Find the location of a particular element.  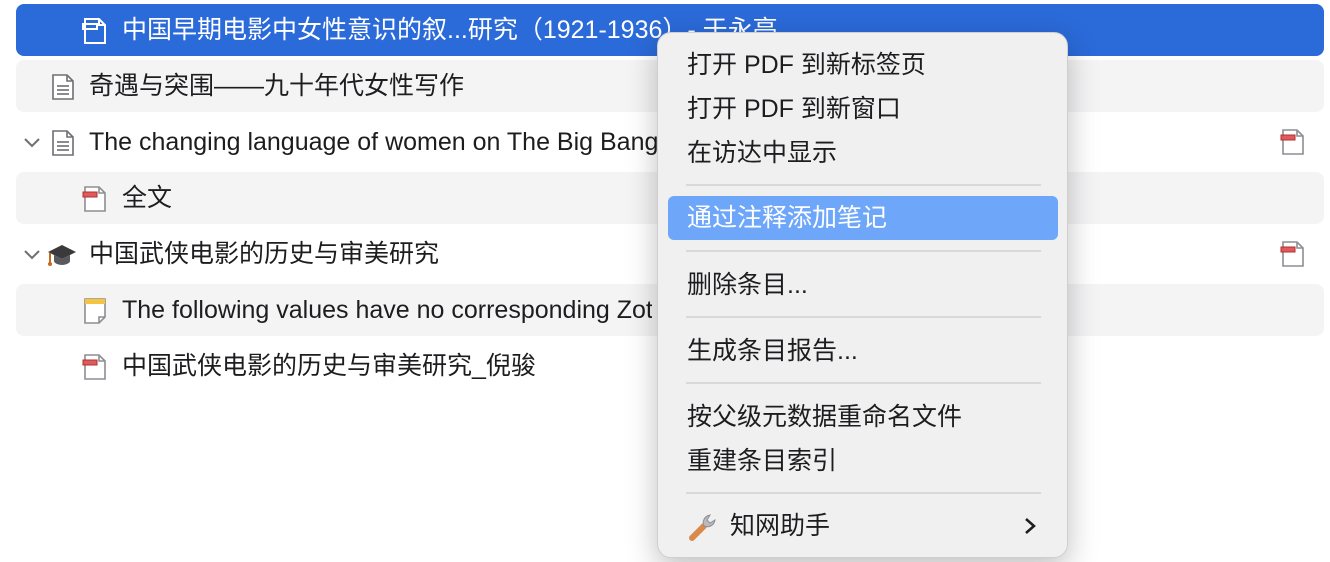

menu-item-show-in-finder: 在访达中显示 is located at coordinates (863, 153).